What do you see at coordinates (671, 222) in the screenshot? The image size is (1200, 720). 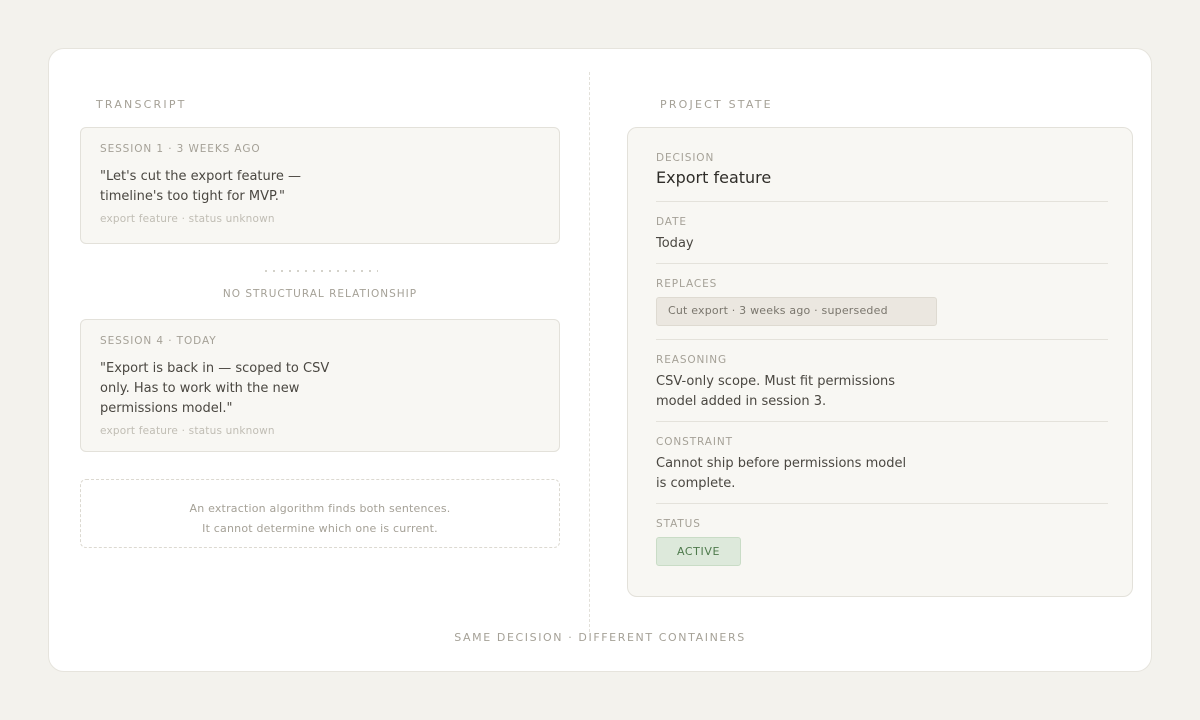 I see `date-label: DATE` at bounding box center [671, 222].